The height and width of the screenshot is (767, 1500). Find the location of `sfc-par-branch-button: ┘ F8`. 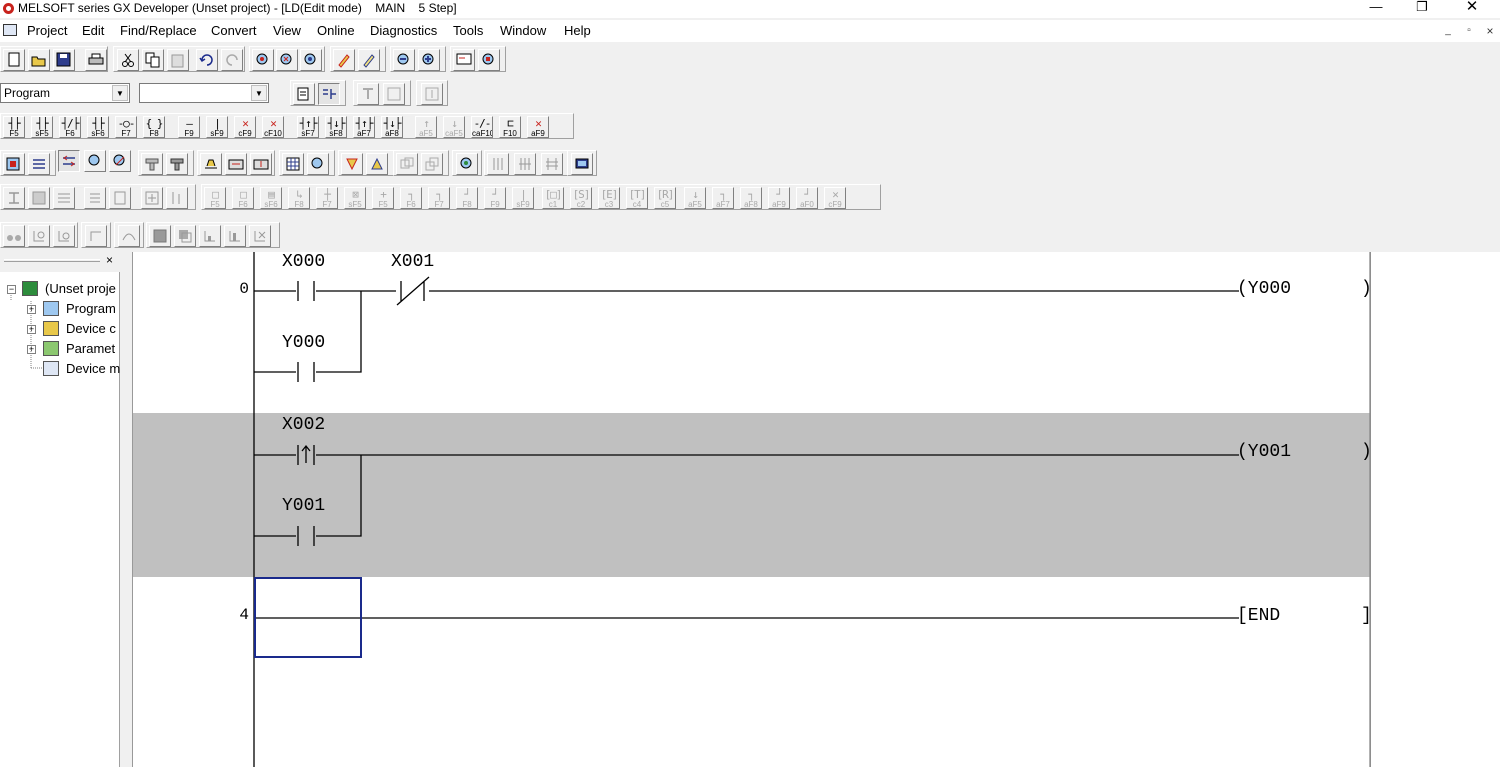

sfc-par-branch-button: ┘ F8 is located at coordinates (467, 198).